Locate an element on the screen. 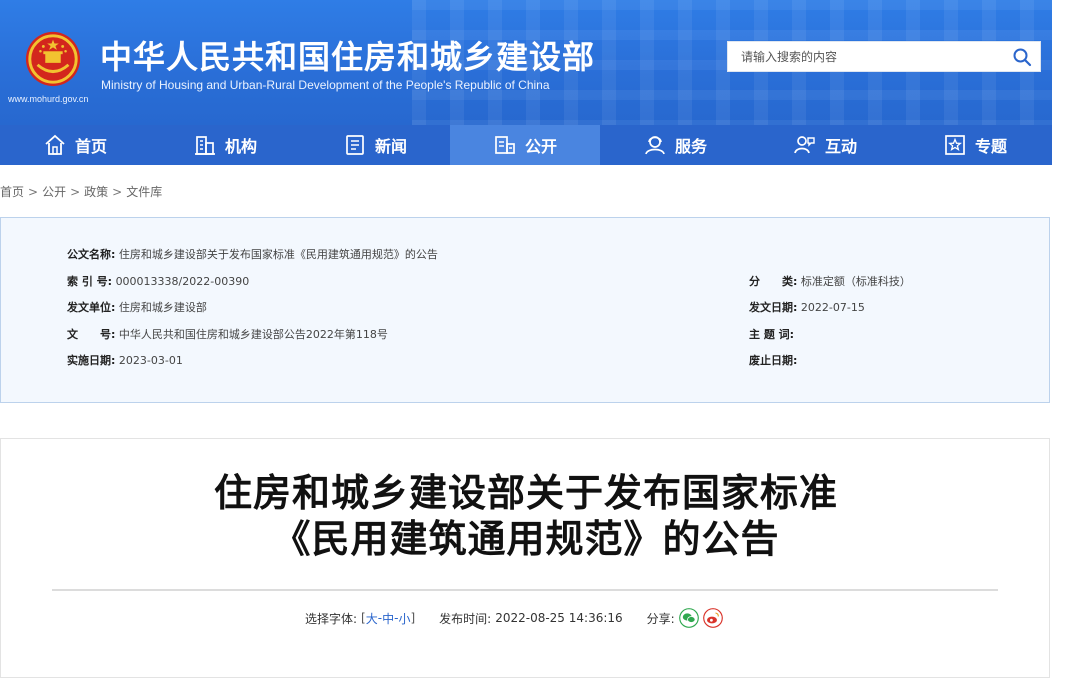 This screenshot has width=1080, height=678. nav-item-label: 服务 is located at coordinates (690, 146).